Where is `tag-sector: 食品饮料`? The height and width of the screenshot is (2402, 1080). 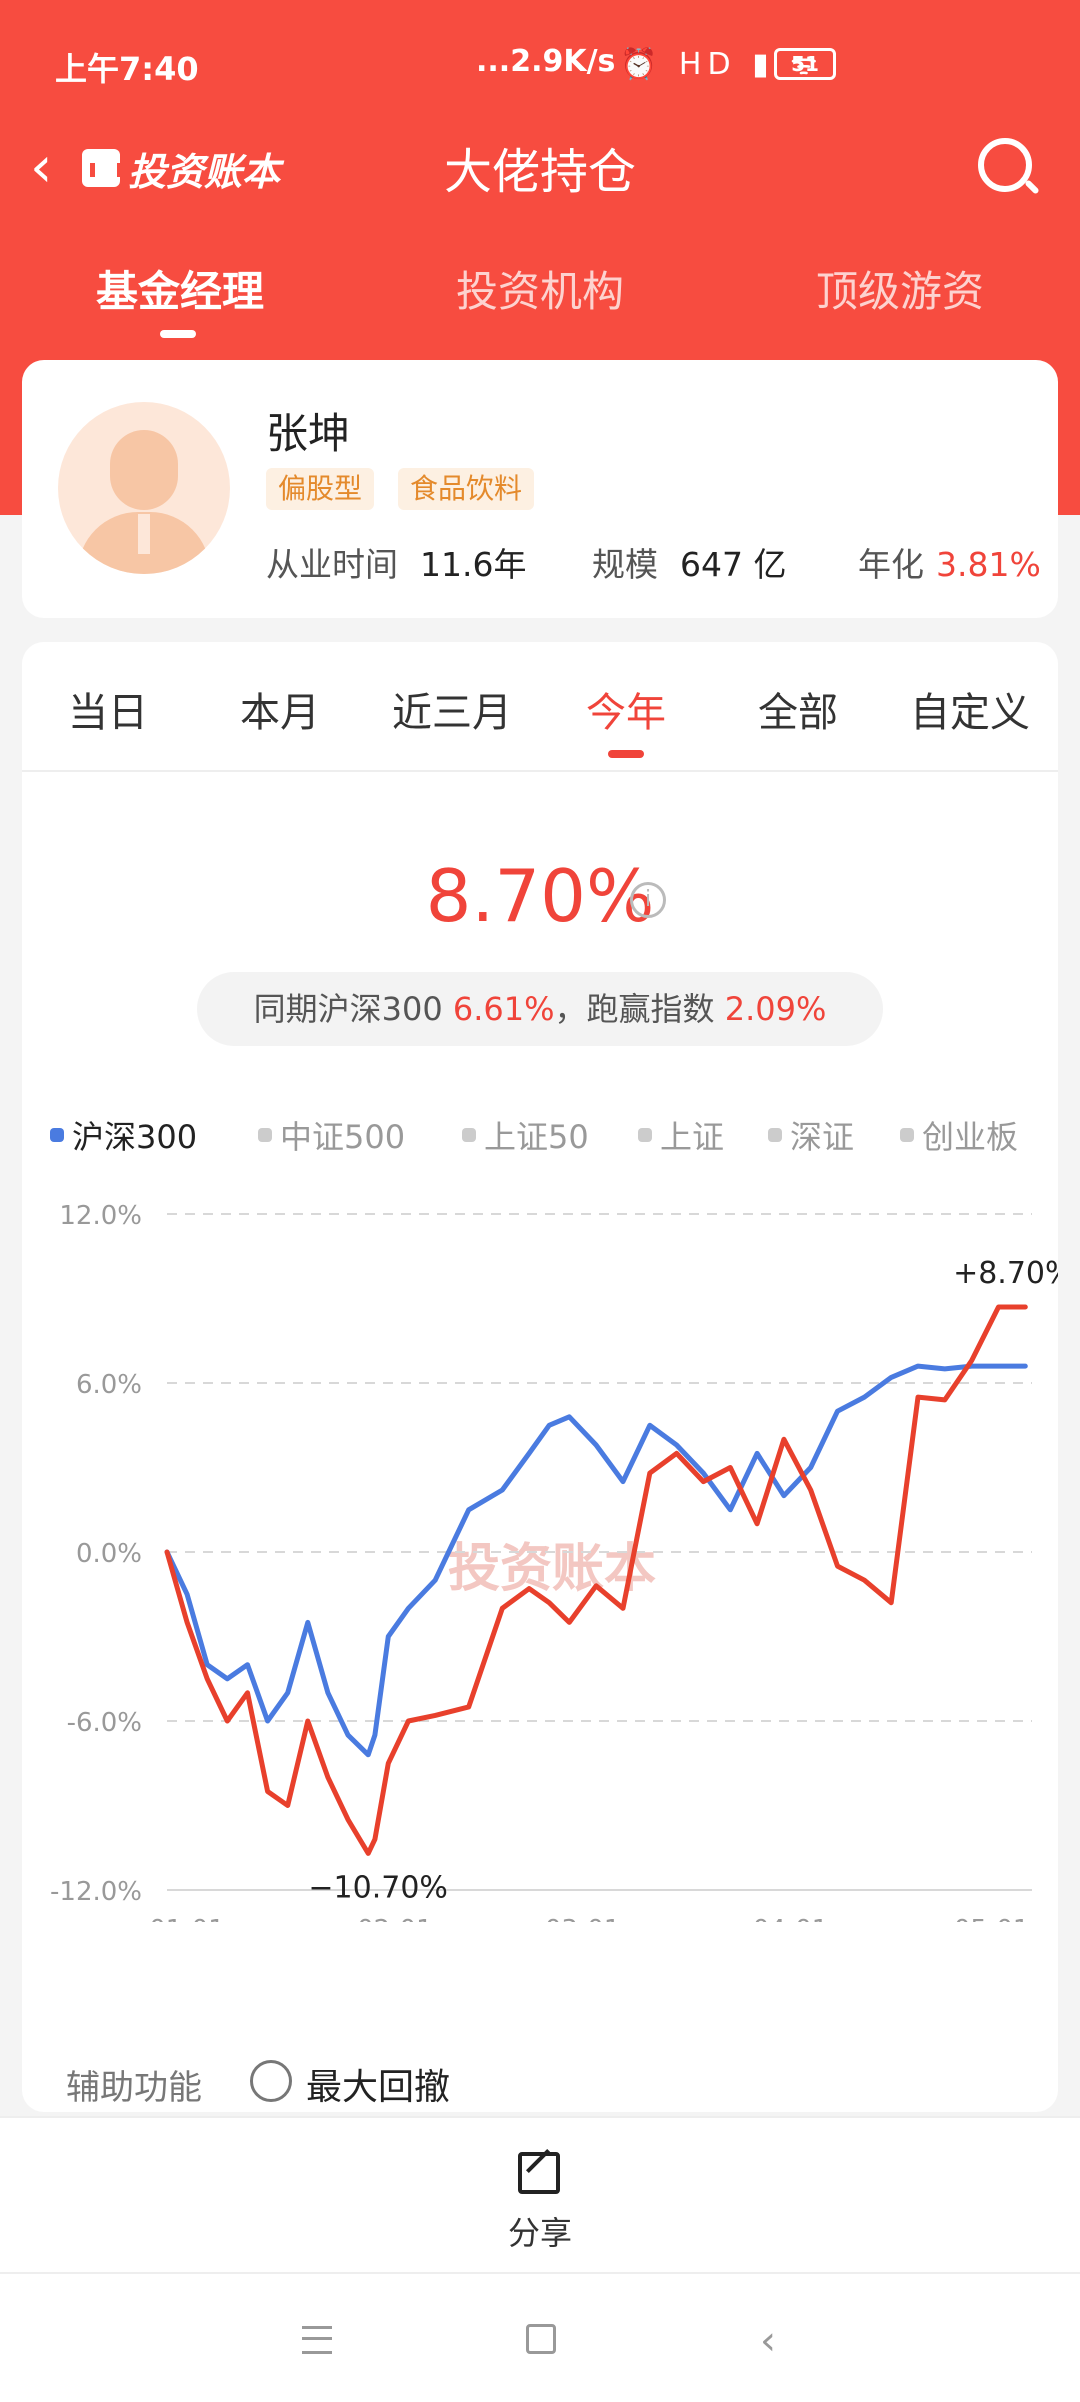
tag-sector: 食品饮料 is located at coordinates (466, 489).